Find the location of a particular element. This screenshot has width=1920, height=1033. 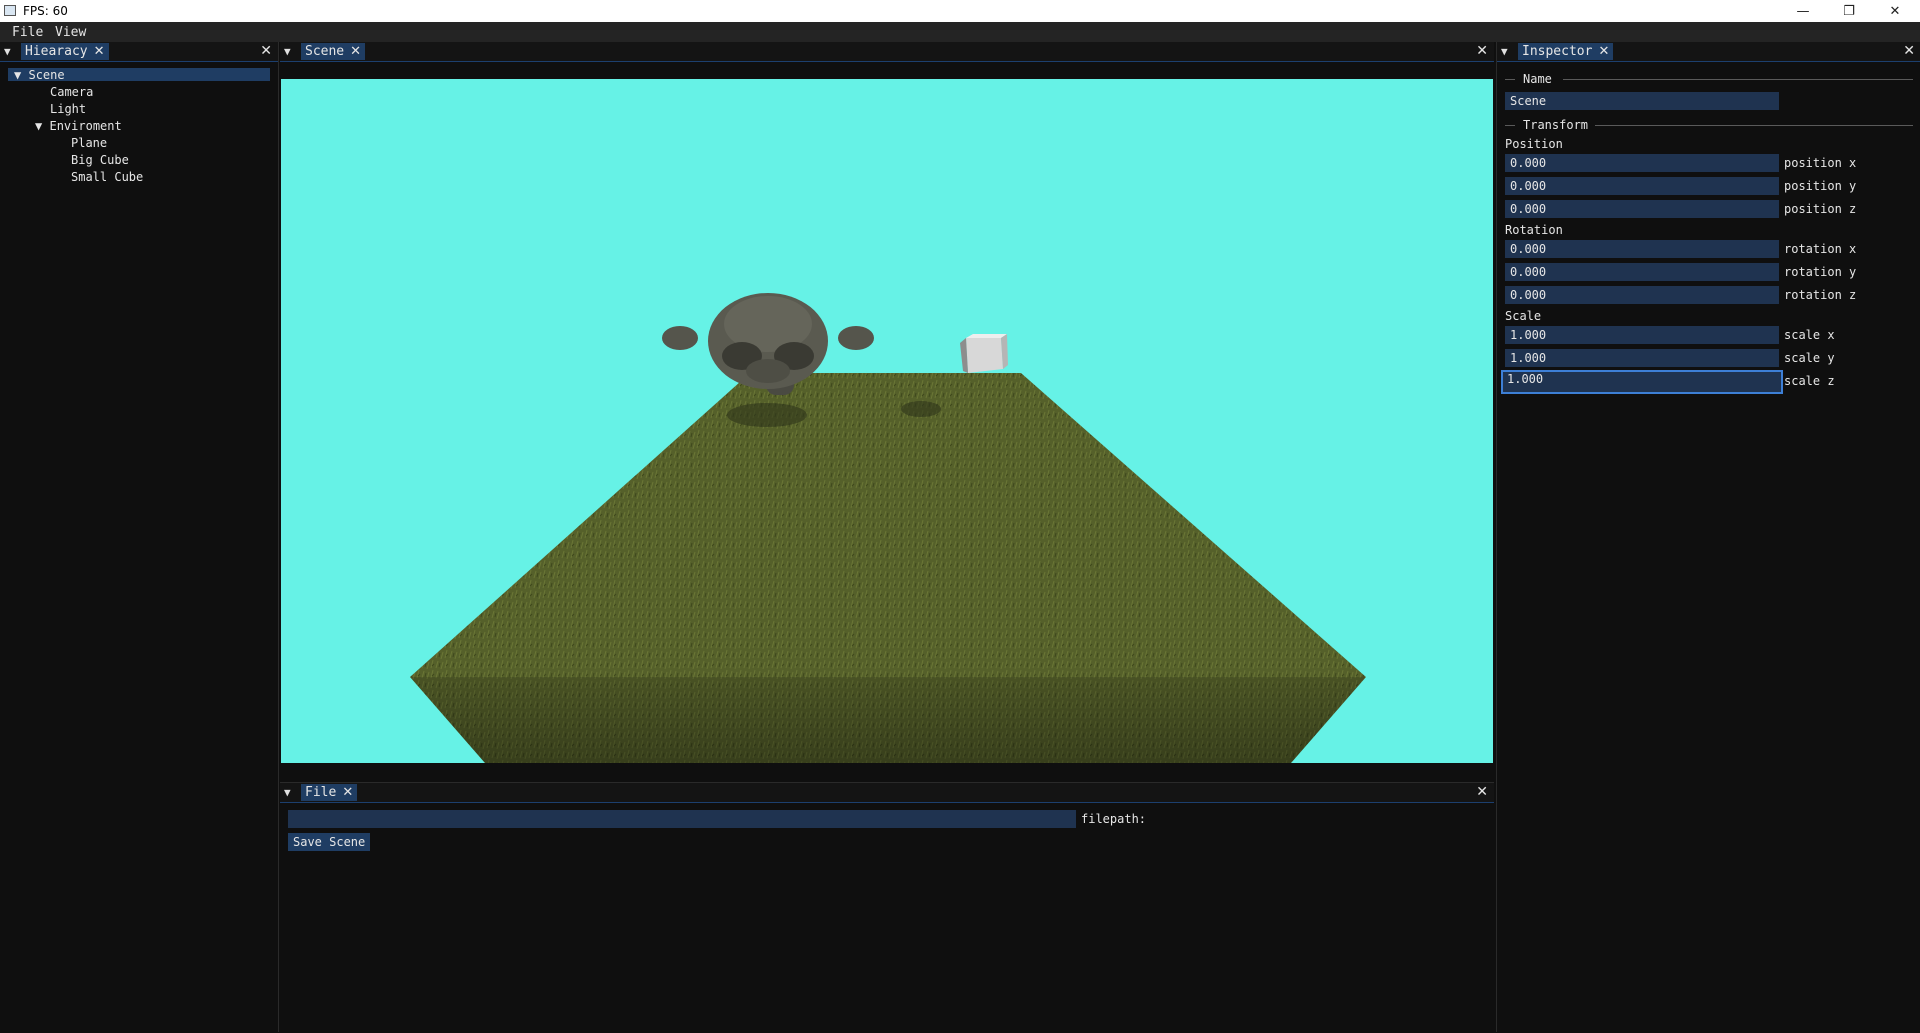

scale-y-label: scale y is located at coordinates (1809, 358).